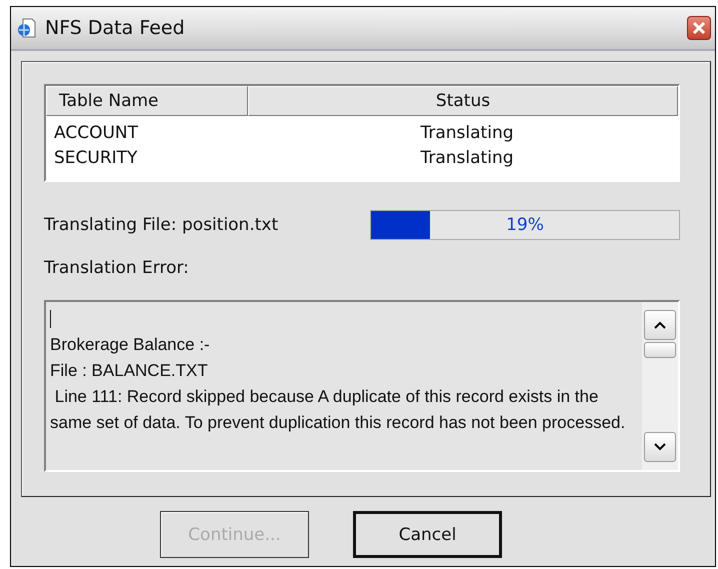 The image size is (718, 569). I want to click on log-line: Brokerage Balance :-, so click(130, 345).